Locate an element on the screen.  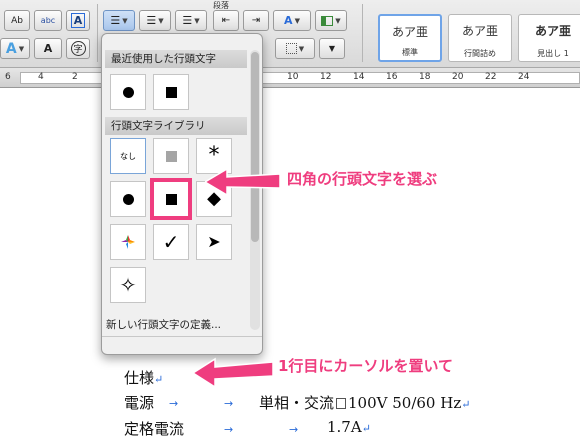
bullet-gray-square is located at coordinates (171, 156).